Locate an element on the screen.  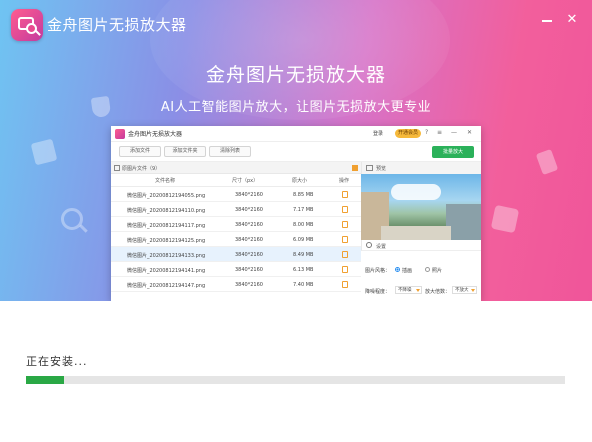
style-option-illustration: 插画 is located at coordinates (407, 271).